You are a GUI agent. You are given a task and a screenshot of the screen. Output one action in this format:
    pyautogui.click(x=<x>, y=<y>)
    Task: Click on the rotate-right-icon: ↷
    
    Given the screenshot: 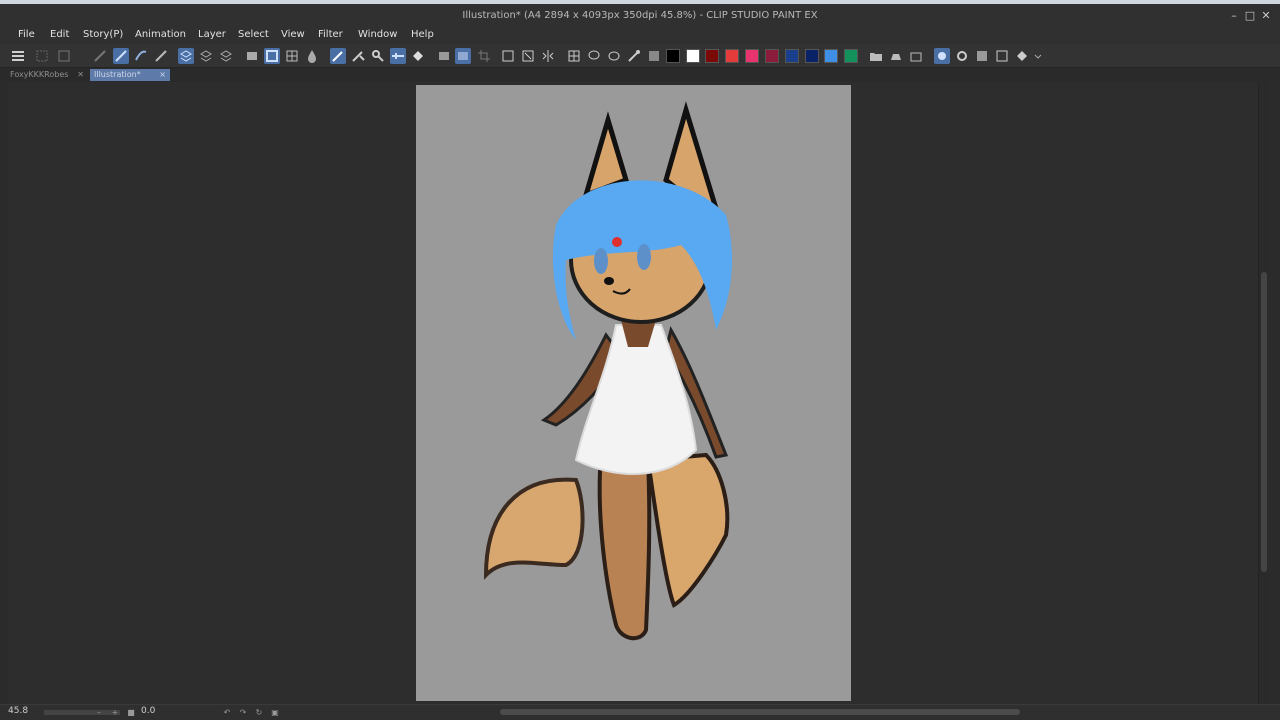 What is the action you would take?
    pyautogui.click(x=243, y=713)
    